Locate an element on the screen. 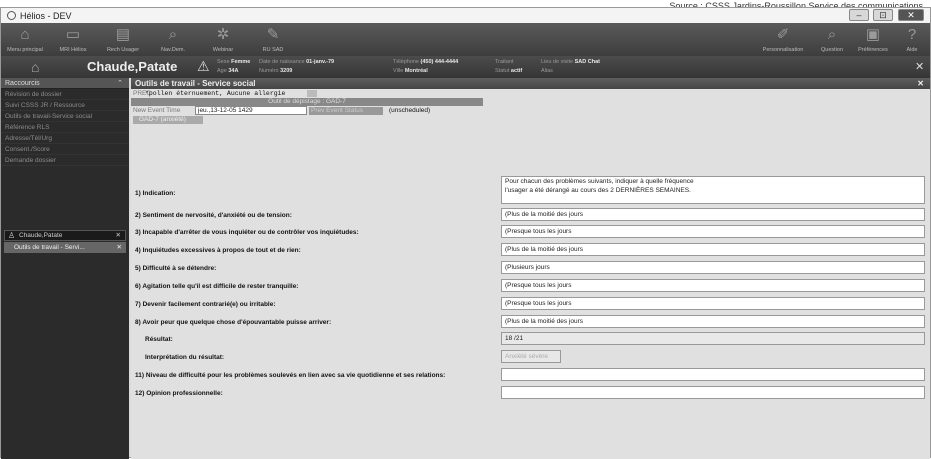  result-label: Résultat: is located at coordinates (159, 339).